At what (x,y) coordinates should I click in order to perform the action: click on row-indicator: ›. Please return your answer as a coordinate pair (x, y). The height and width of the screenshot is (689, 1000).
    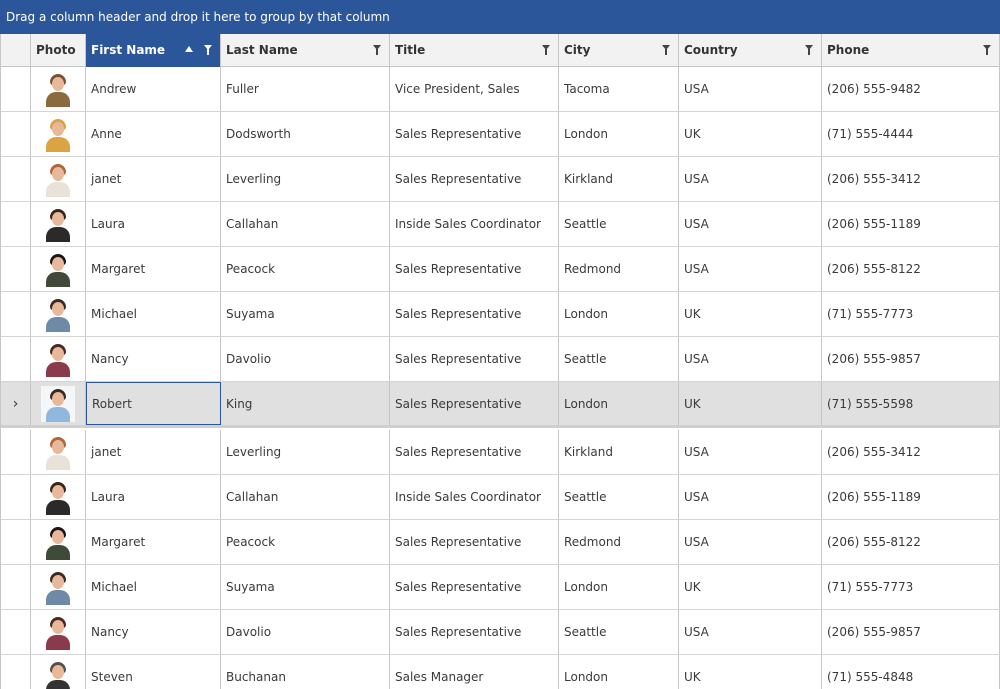
    Looking at the image, I should click on (16, 403).